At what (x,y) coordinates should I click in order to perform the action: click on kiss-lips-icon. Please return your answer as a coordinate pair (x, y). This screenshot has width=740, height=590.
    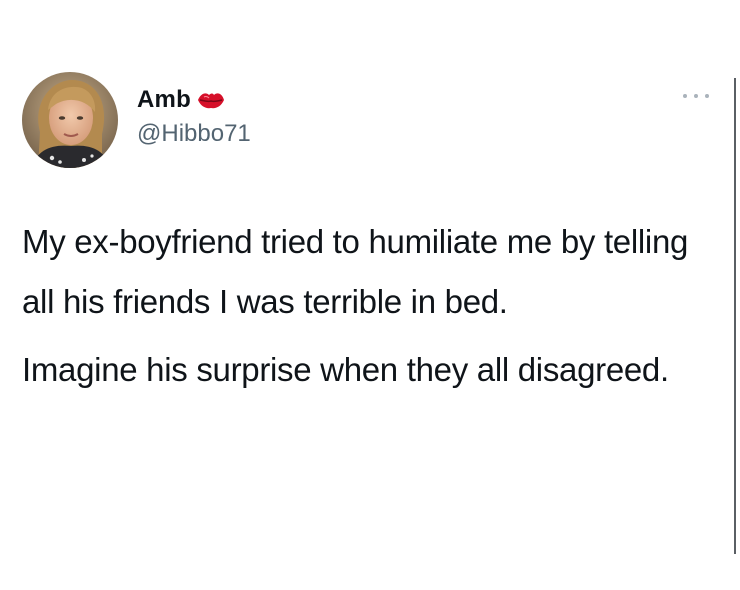
    Looking at the image, I should click on (211, 100).